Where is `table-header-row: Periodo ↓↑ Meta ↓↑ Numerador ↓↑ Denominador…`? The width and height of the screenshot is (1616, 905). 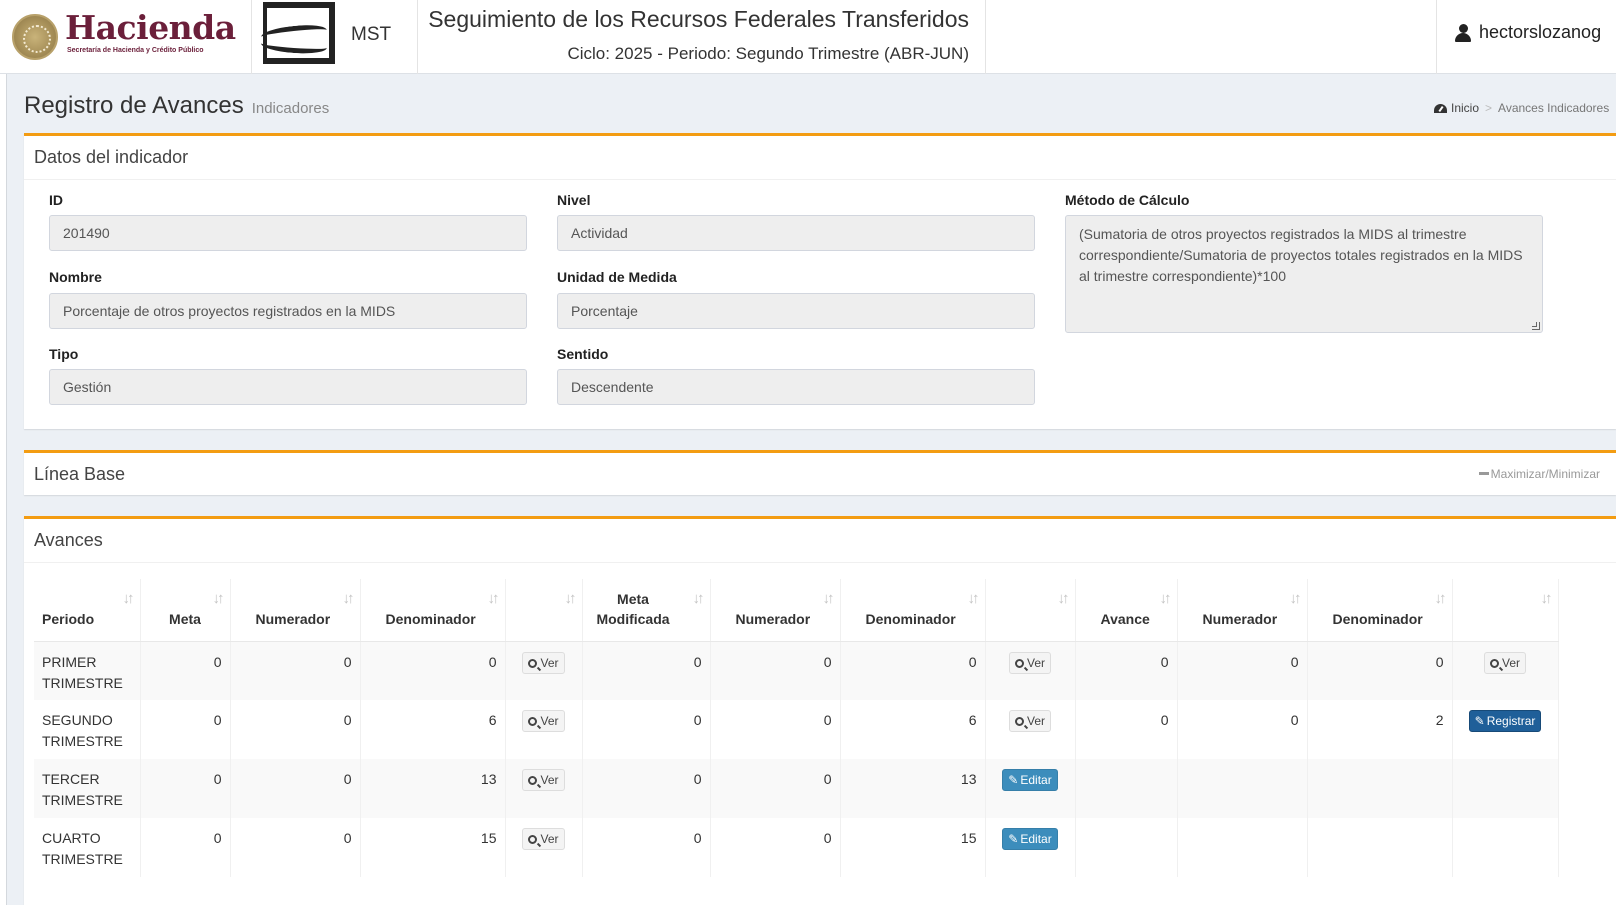
table-header-row: Periodo ↓↑ Meta ↓↑ Numerador ↓↑ Denominador… is located at coordinates (796, 610).